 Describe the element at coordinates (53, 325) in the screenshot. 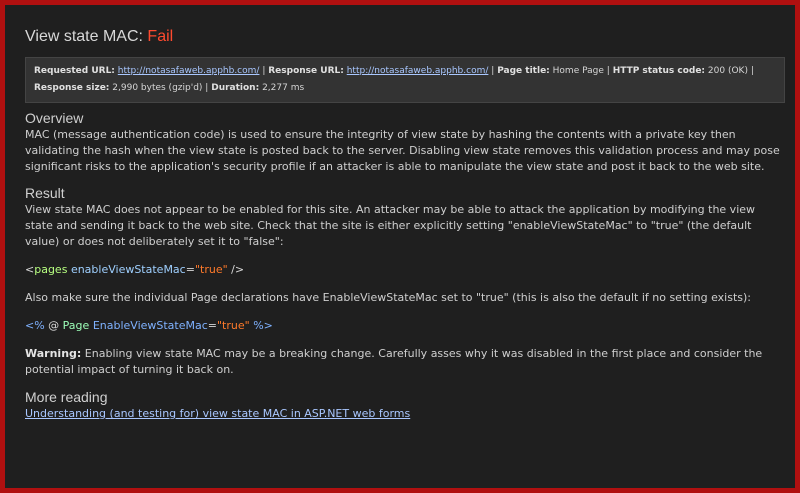

I see `directive-at: @` at that location.